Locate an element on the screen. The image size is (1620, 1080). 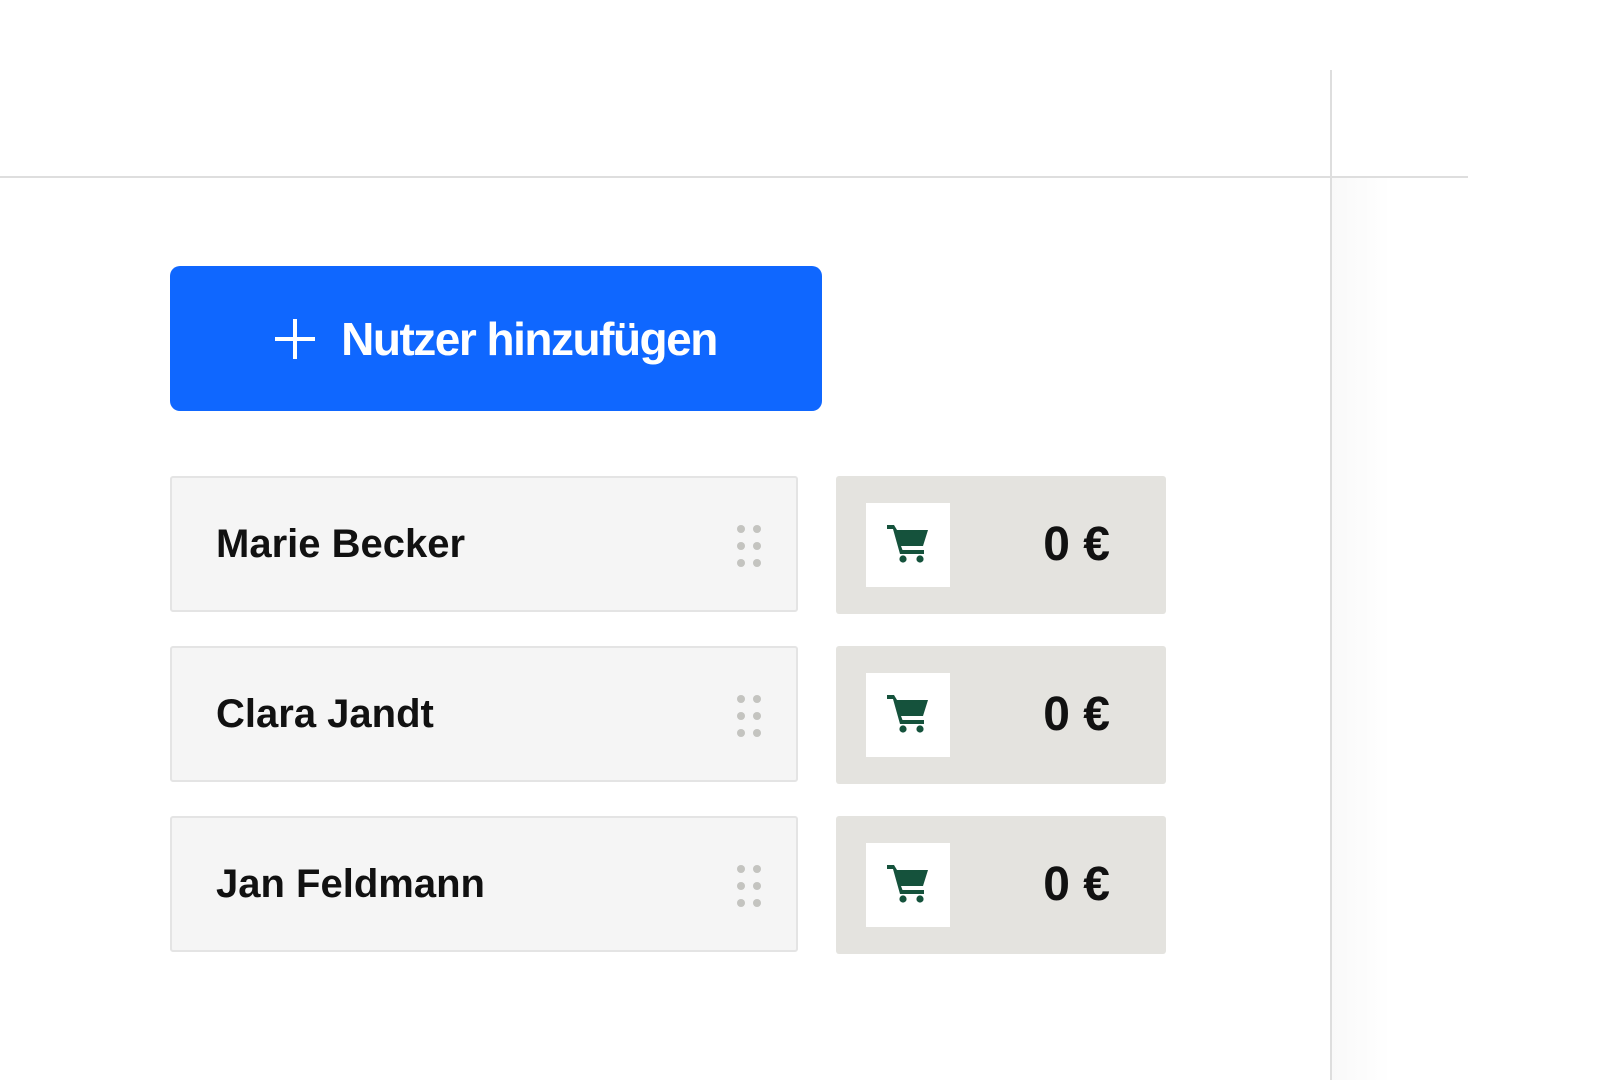
user-name: Clara Jandt is located at coordinates (325, 713).